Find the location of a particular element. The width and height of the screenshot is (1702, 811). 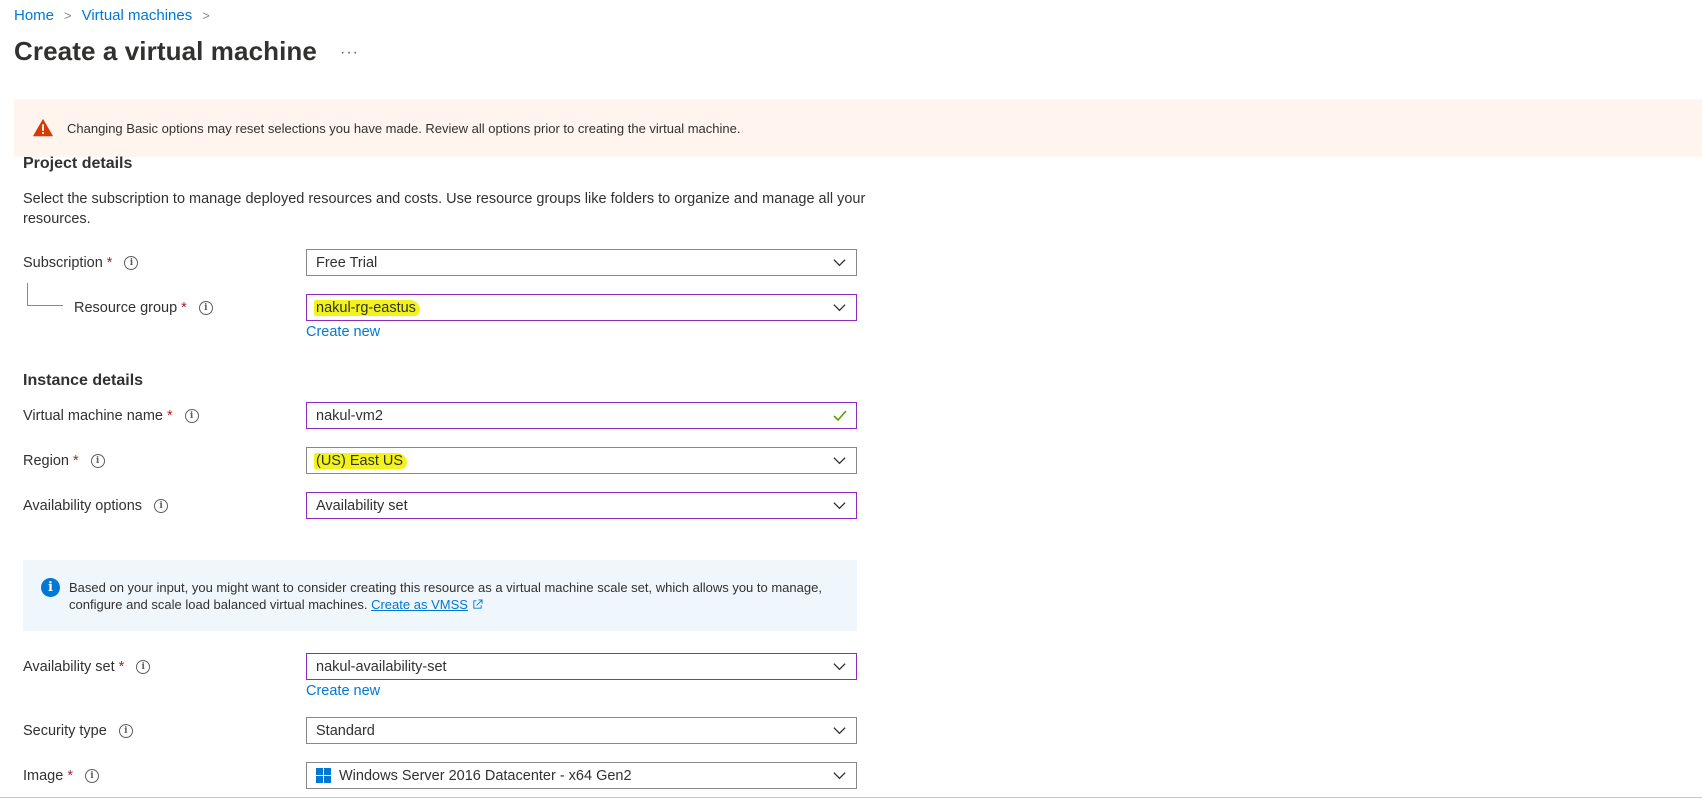

breadcrumb: Home > Virtual machines > is located at coordinates (117, 15).